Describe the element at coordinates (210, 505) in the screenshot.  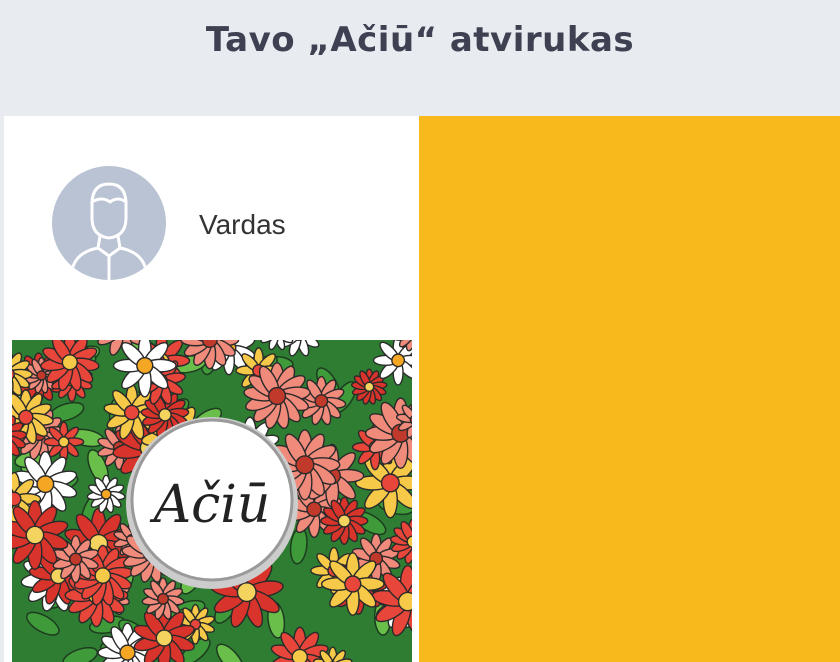
I see `card-handwritten-text: Ačiū` at that location.